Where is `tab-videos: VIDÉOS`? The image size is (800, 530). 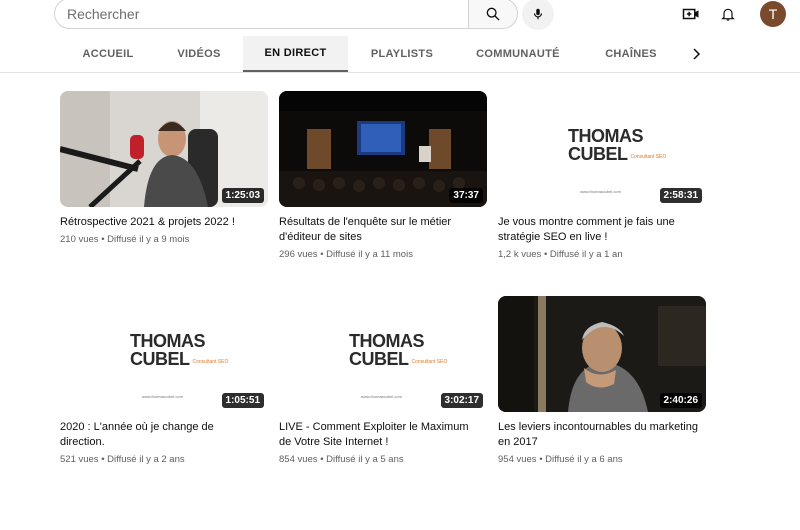 tab-videos: VIDÉOS is located at coordinates (199, 54).